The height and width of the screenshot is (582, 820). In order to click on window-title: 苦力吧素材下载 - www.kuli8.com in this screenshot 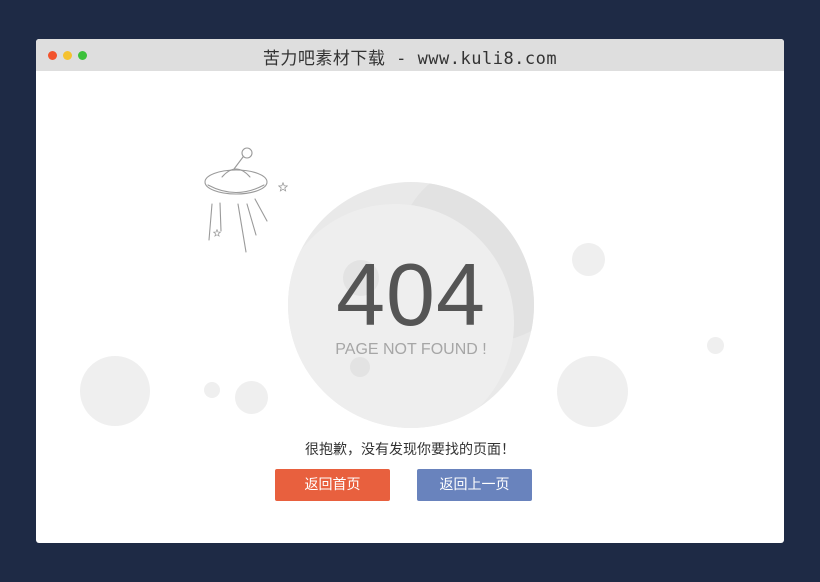, I will do `click(410, 59)`.